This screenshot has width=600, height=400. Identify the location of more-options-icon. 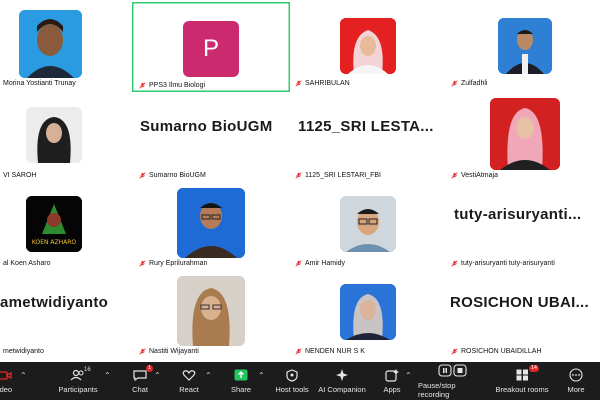
(576, 375).